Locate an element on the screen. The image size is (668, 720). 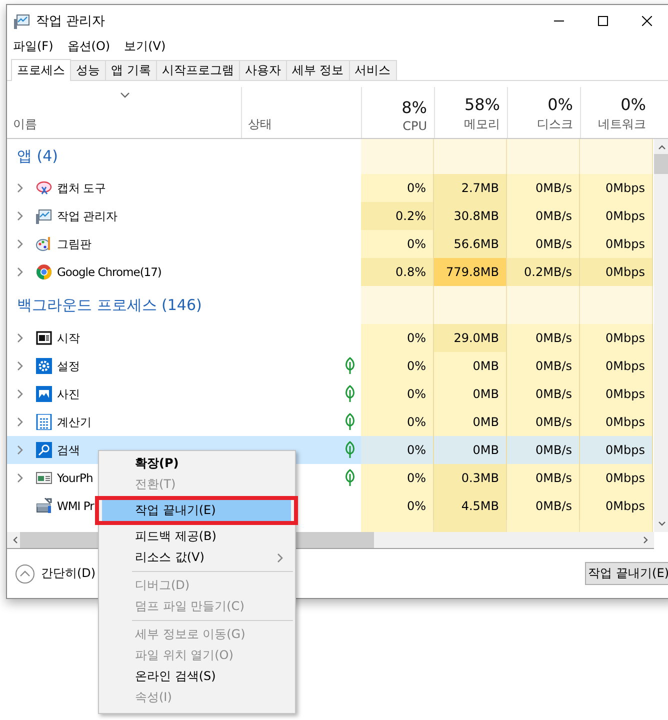
menu-item: 보기(V) is located at coordinates (145, 46).